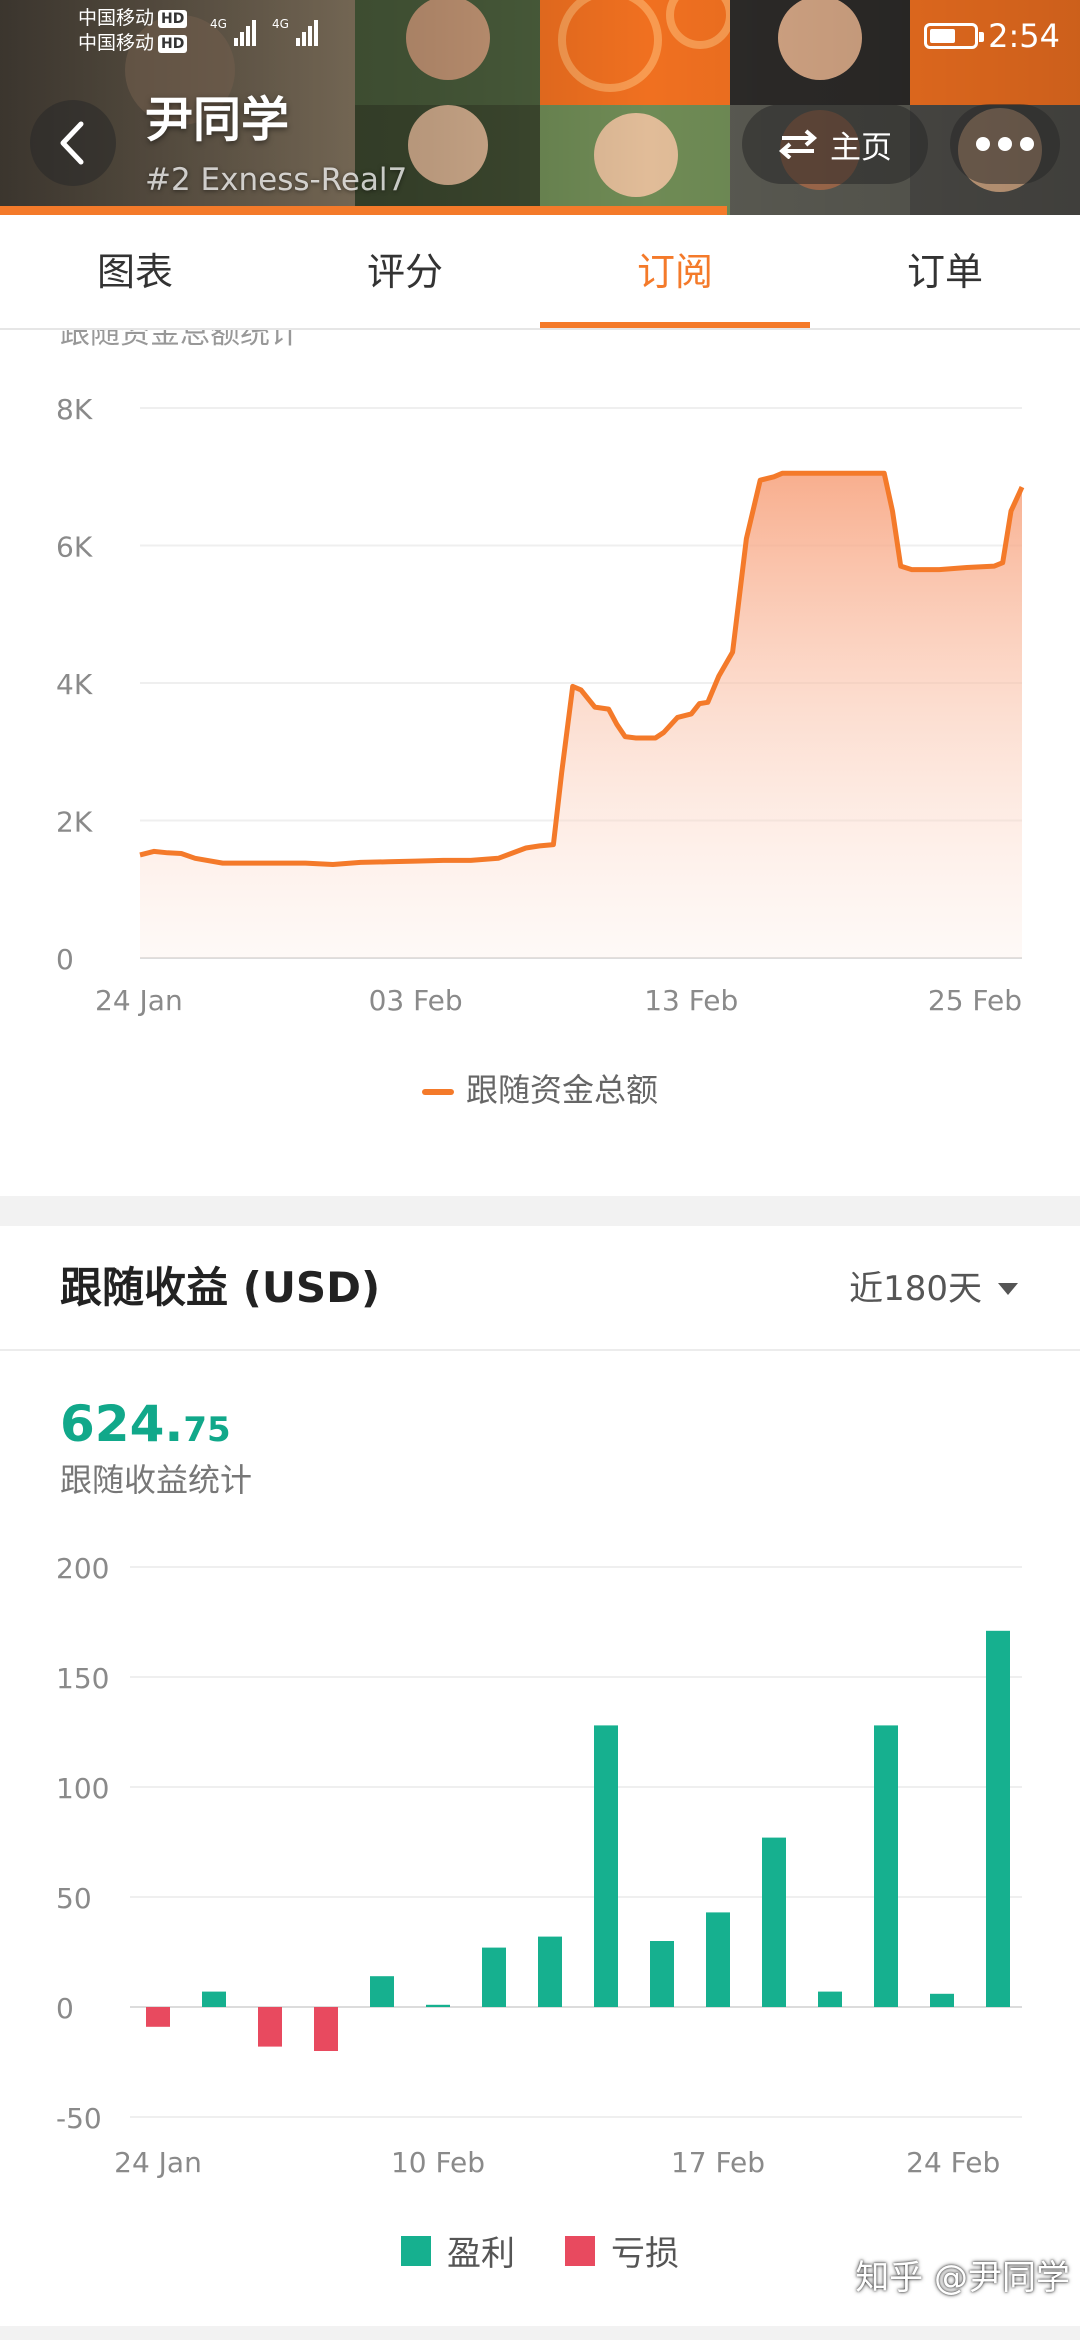 Image resolution: width=1080 pixels, height=2340 pixels. I want to click on y-tick-label: 2K, so click(74, 822).